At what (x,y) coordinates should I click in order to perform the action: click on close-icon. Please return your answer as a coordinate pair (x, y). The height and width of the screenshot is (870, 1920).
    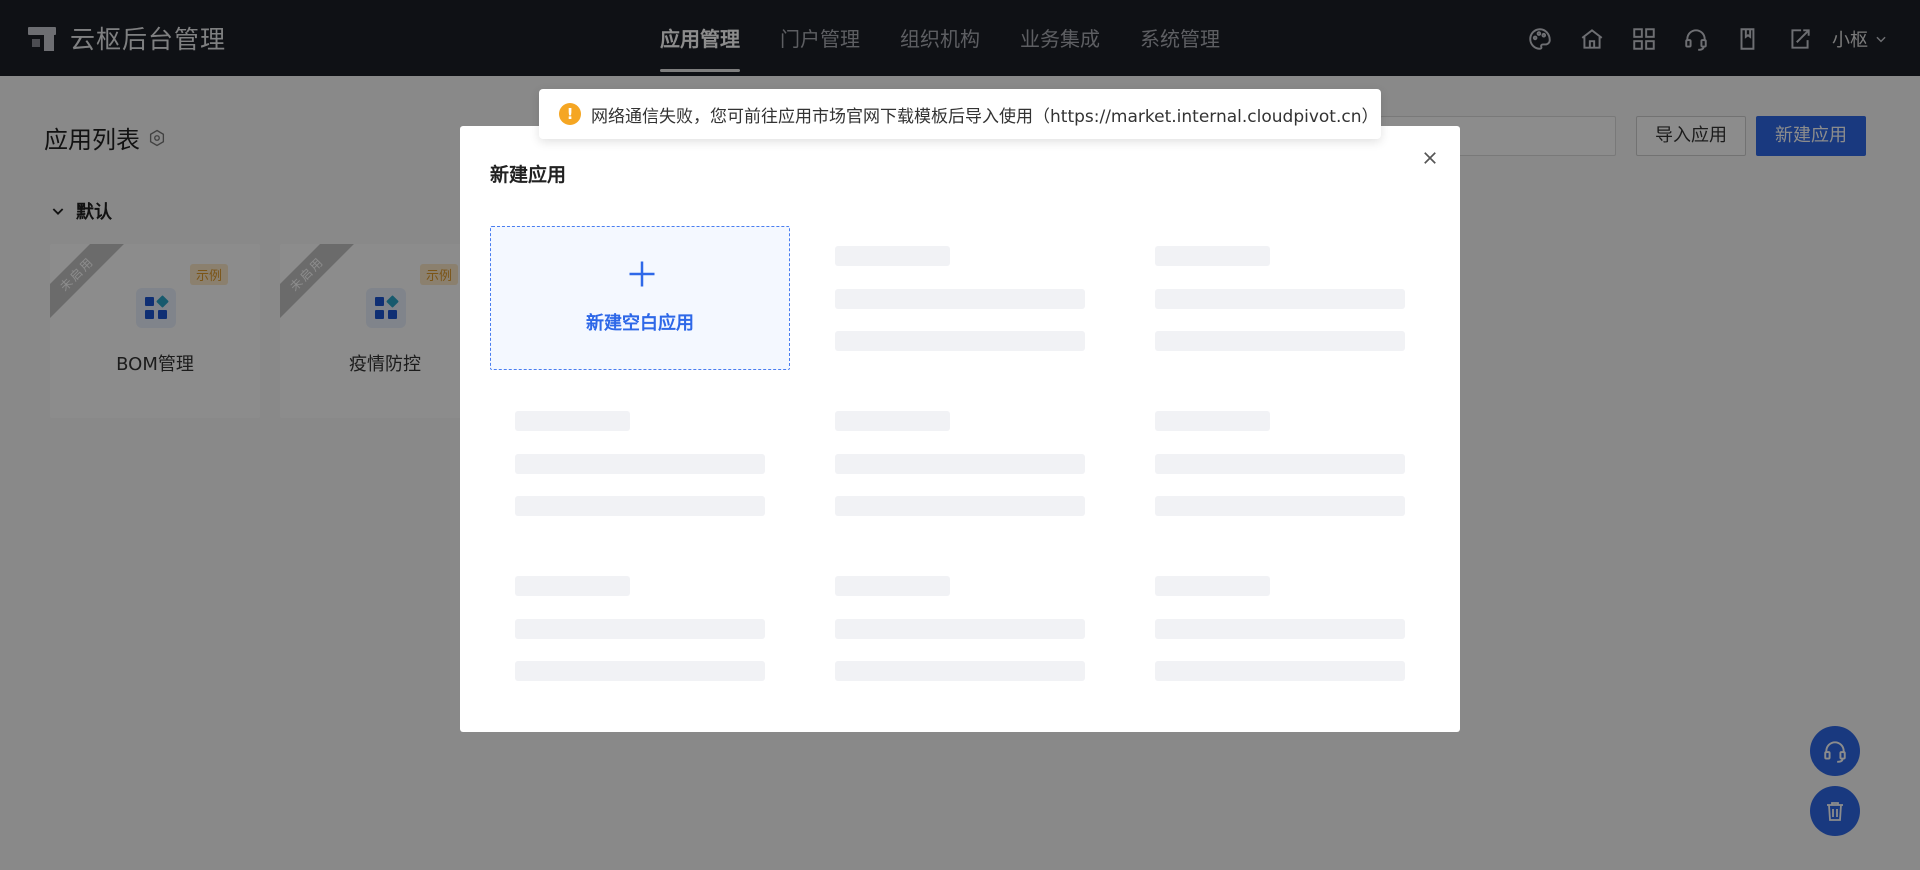
    Looking at the image, I should click on (1430, 158).